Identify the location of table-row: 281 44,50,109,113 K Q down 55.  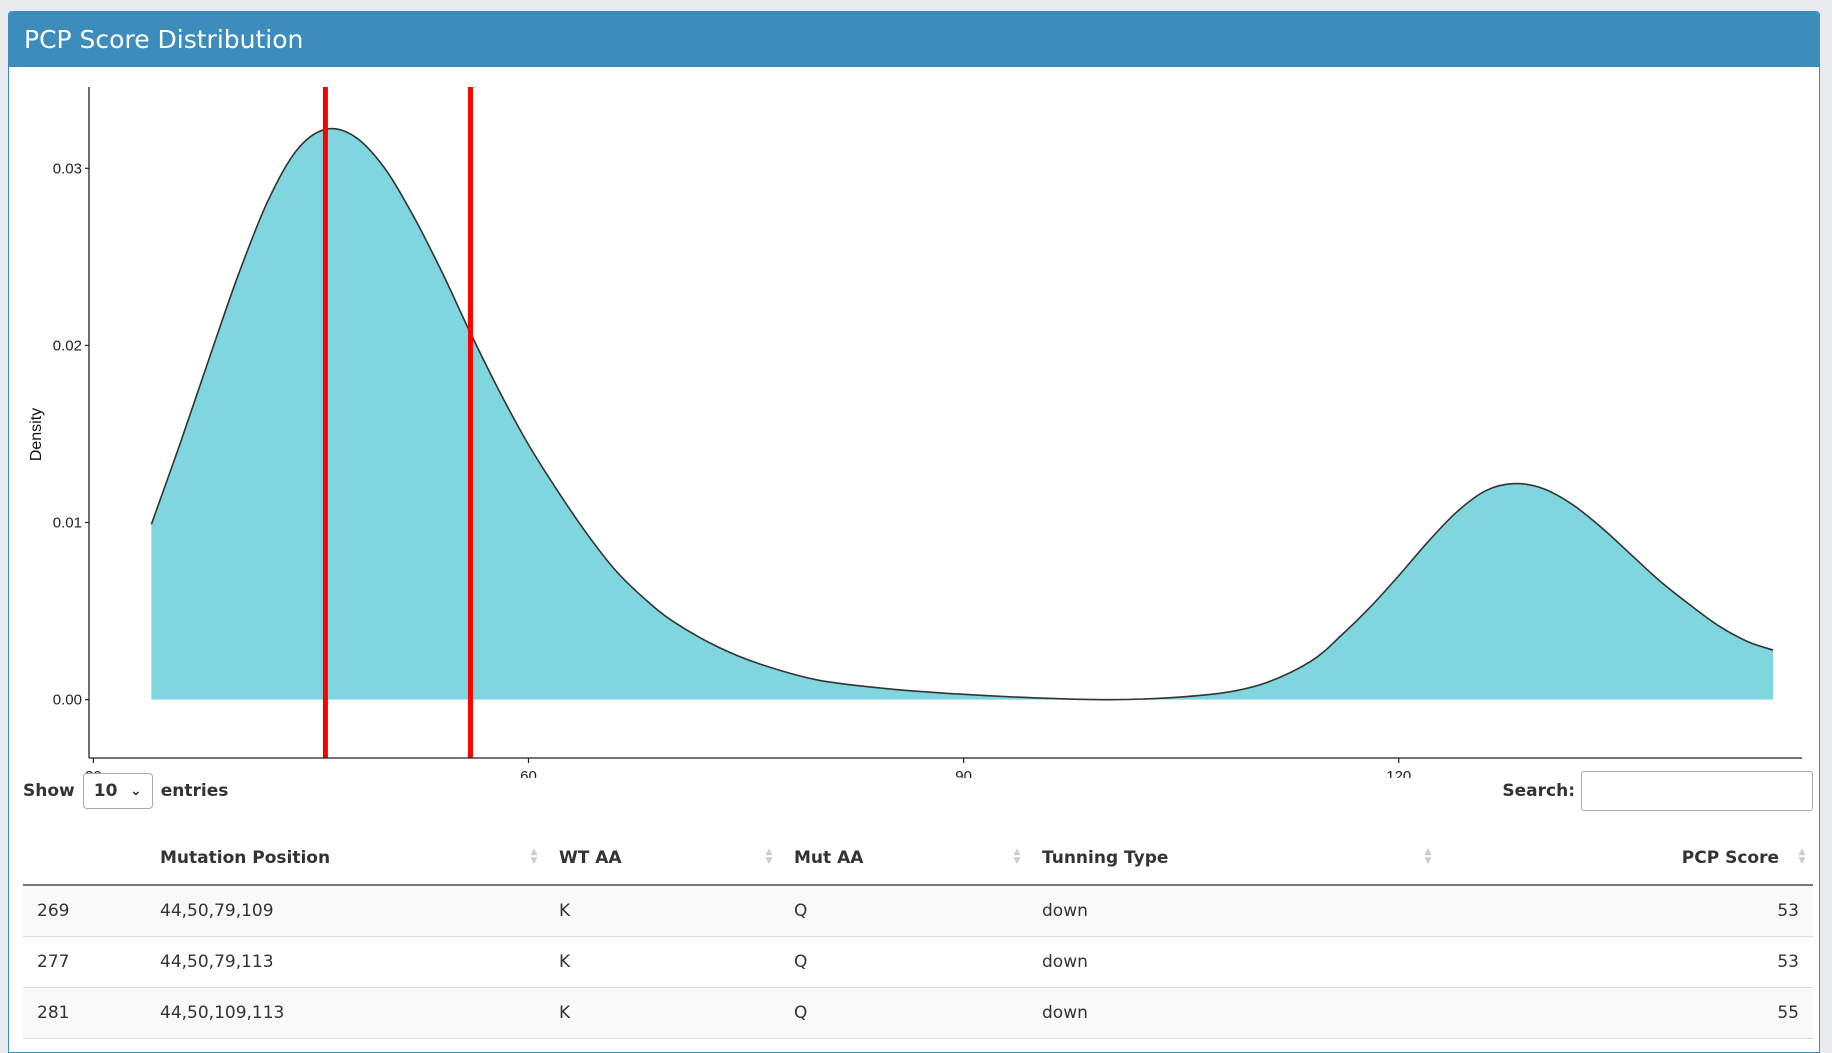
(918, 1013).